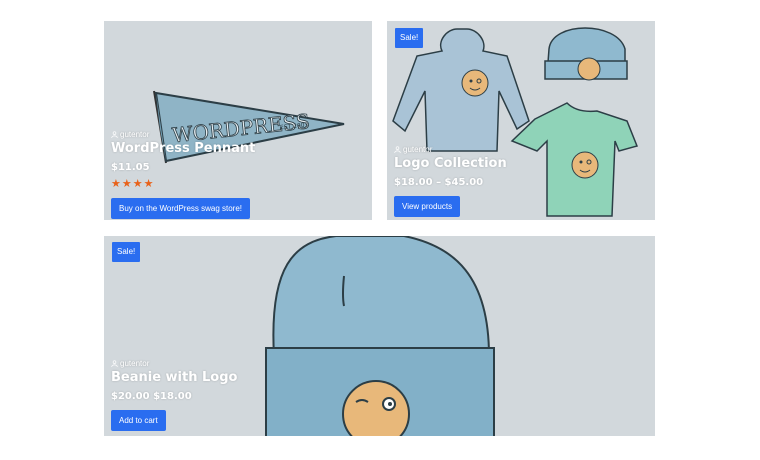 The height and width of the screenshot is (460, 760). Describe the element at coordinates (427, 206) in the screenshot. I see `view-products-button: View products` at that location.